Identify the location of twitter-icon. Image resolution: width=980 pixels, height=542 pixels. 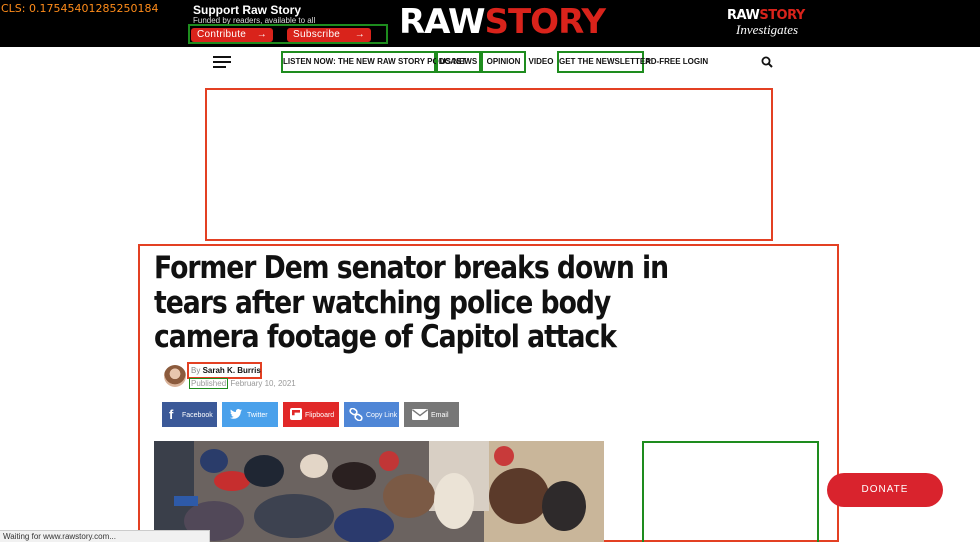
(236, 414).